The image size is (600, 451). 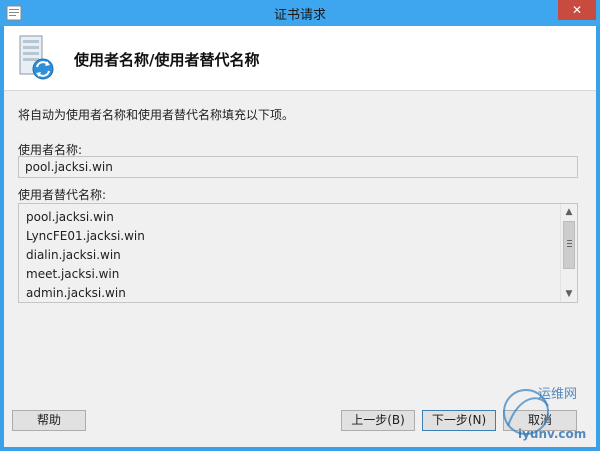 I want to click on list-item: dialin.jacksi.win, so click(x=85, y=255).